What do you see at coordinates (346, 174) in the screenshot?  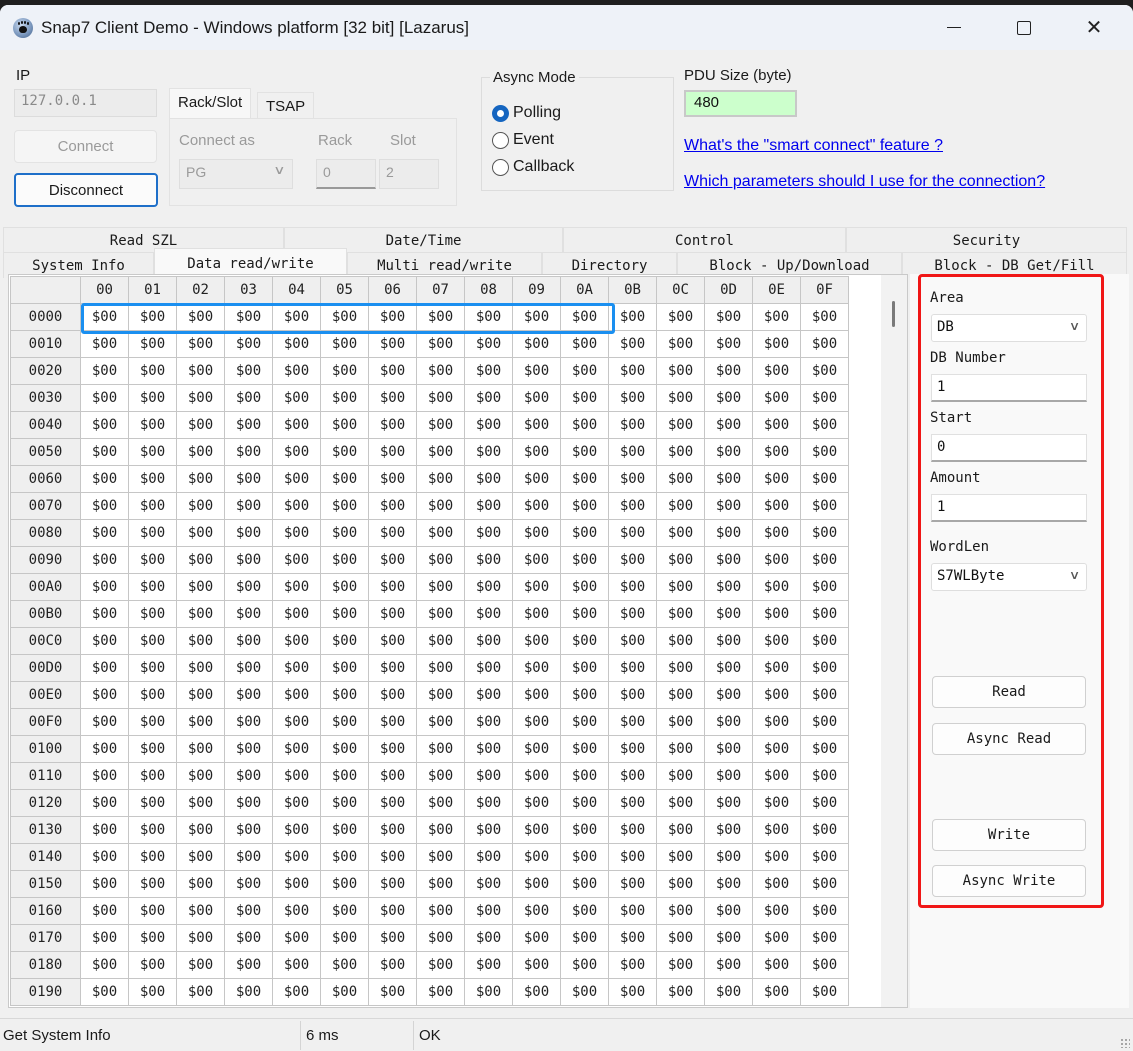 I see `rack-field: 0` at bounding box center [346, 174].